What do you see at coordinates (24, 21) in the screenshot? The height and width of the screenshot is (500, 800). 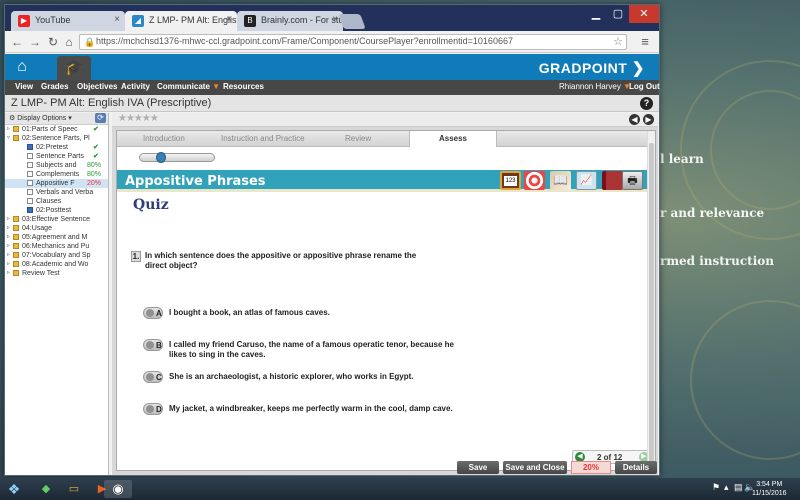 I see `youtube-icon: ▶` at bounding box center [24, 21].